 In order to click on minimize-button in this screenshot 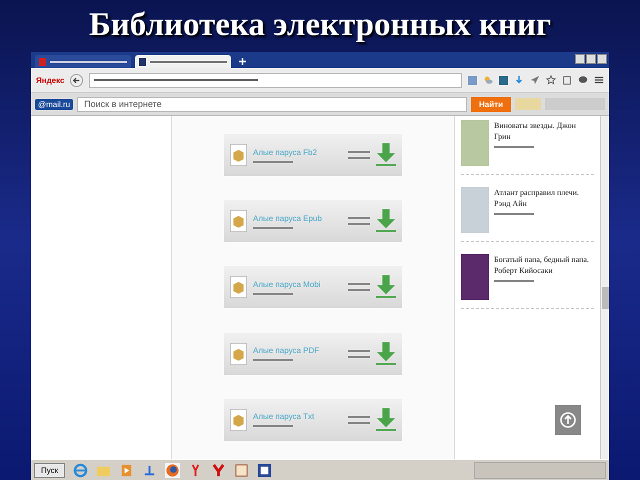, I will do `click(580, 59)`.